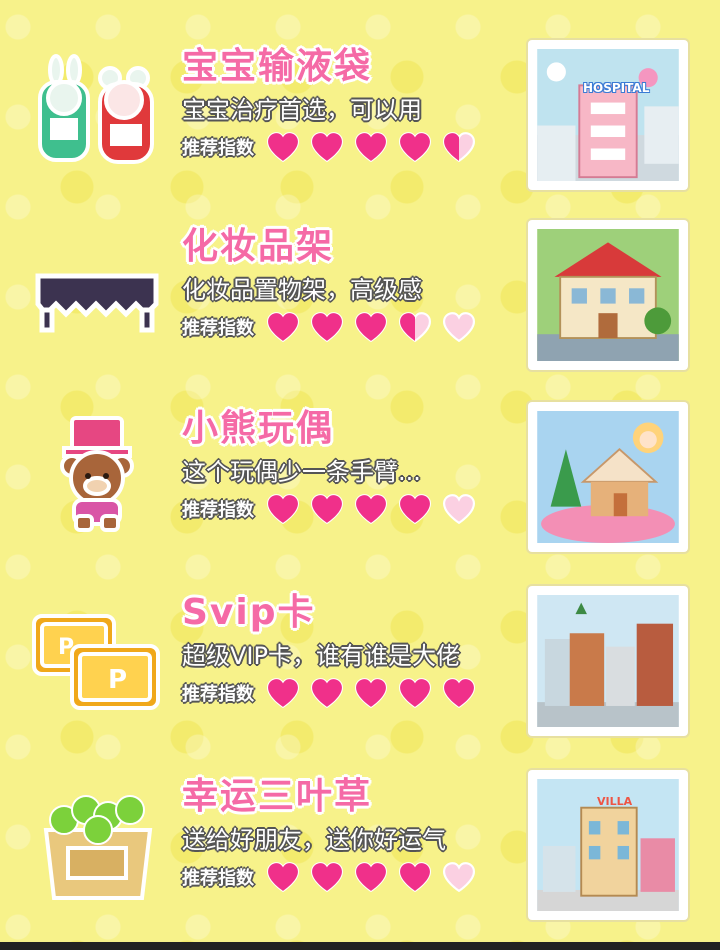 The height and width of the screenshot is (950, 720). I want to click on item-description: 超级VIP卡，谁有谁是大佬, so click(321, 656).